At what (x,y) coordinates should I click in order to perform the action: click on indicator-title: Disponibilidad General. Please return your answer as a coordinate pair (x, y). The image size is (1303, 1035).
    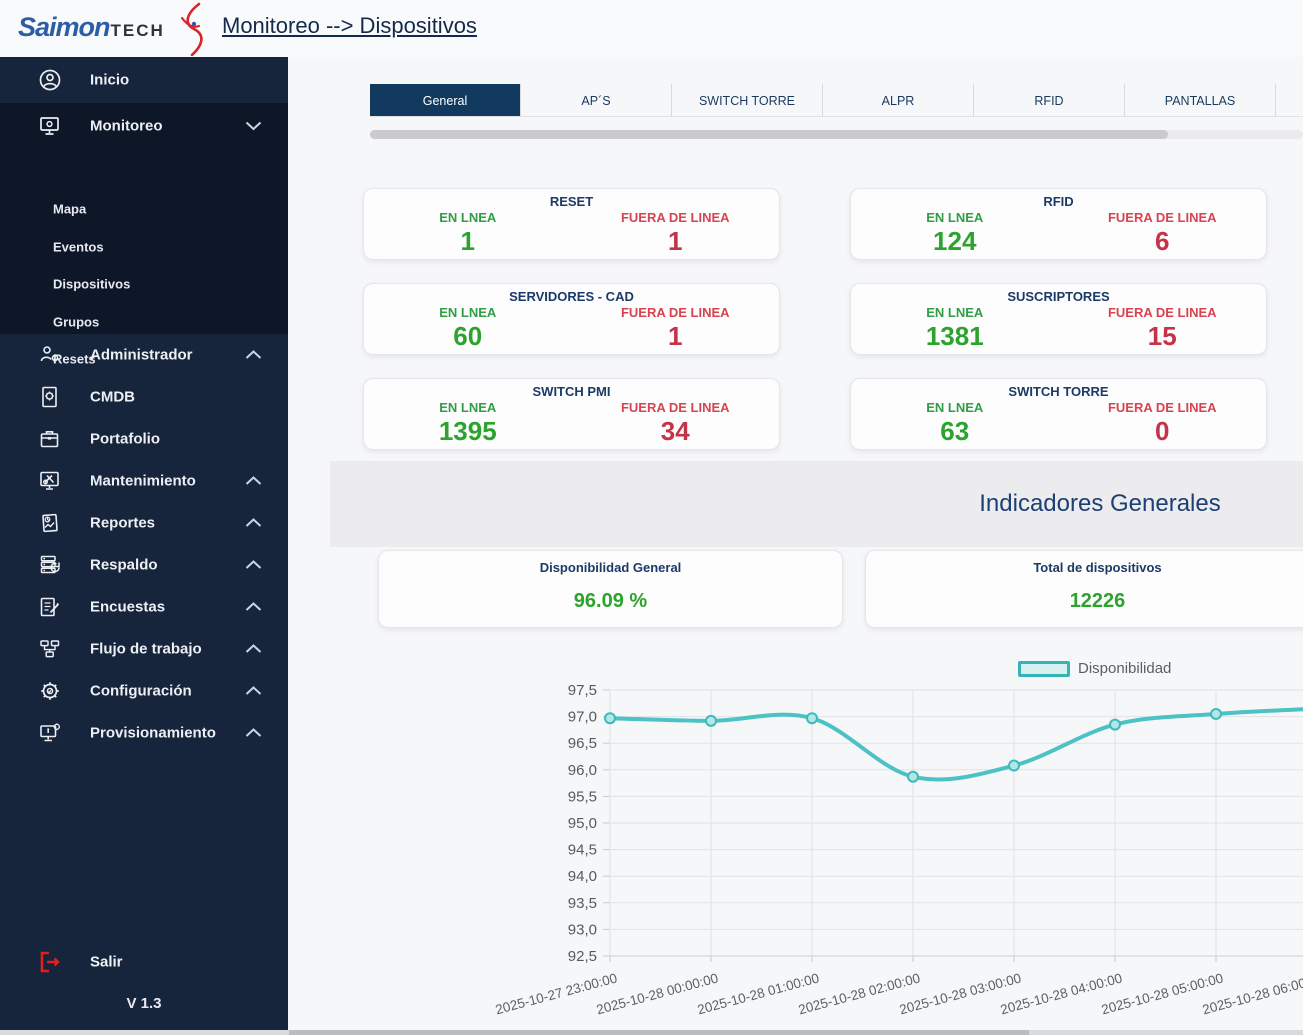
    Looking at the image, I should click on (610, 567).